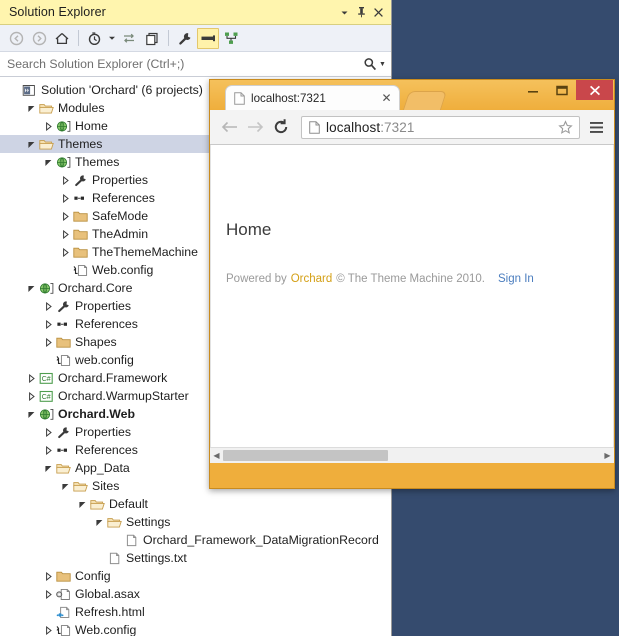 This screenshot has height=636, width=619. Describe the element at coordinates (195, 628) in the screenshot. I see `tree-item-web-config: Web.config` at that location.